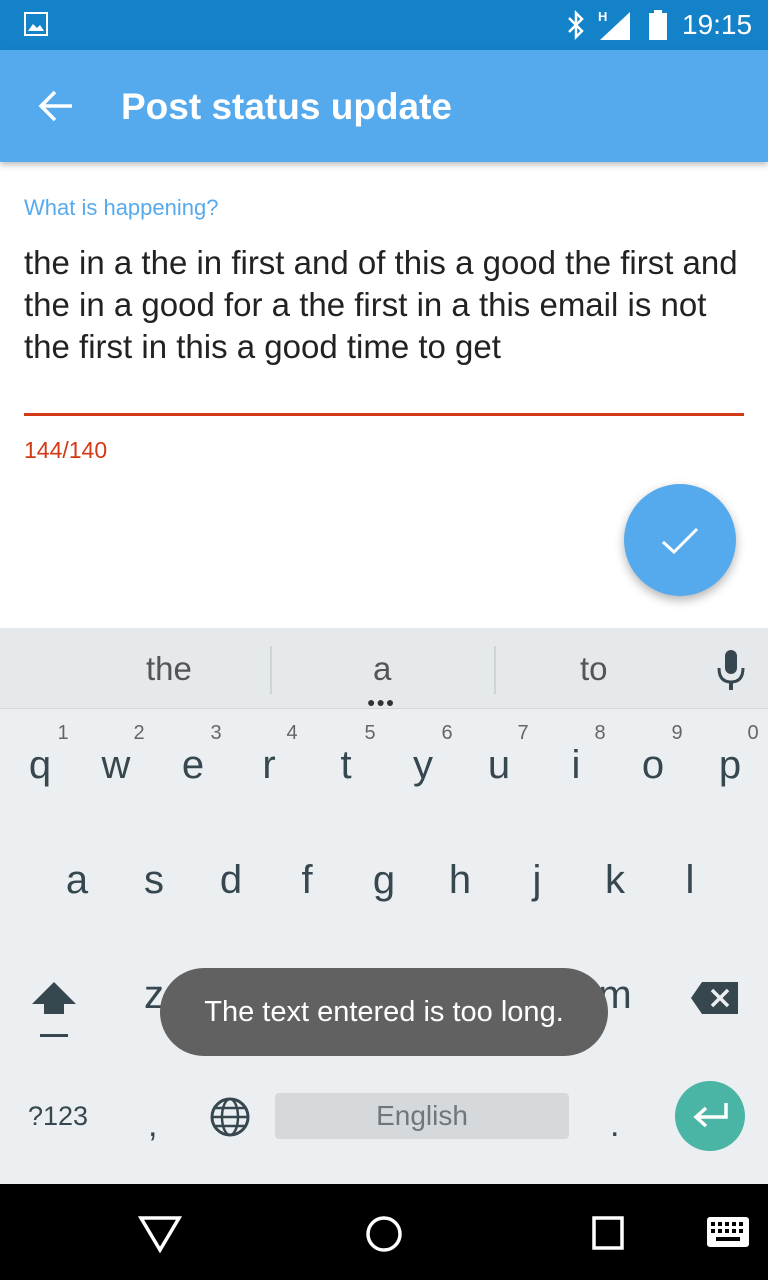 This screenshot has height=1280, width=768. What do you see at coordinates (58, 1116) in the screenshot?
I see `symbols-key: ?123` at bounding box center [58, 1116].